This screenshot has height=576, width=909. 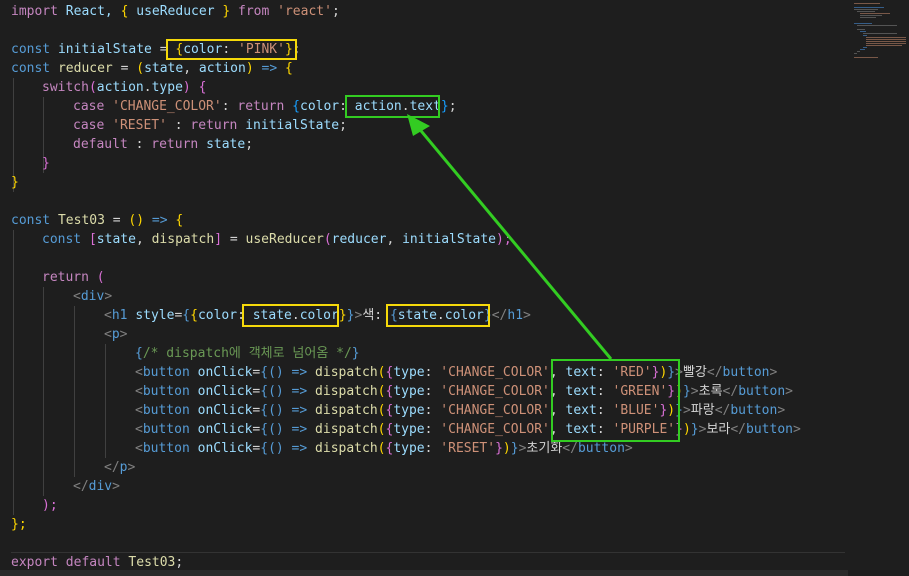 I want to click on horizontal-scrollbar, so click(x=424, y=573).